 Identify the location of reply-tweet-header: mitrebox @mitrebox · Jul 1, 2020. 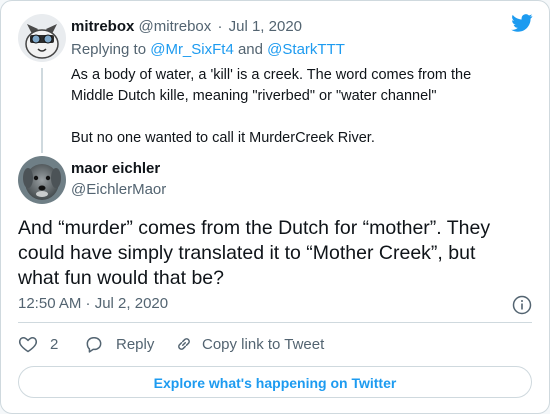
(186, 26).